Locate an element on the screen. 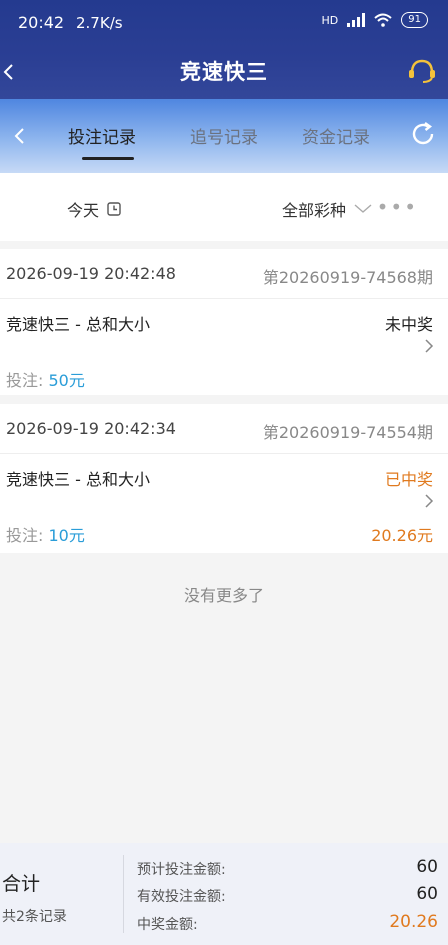 Image resolution: width=448 pixels, height=945 pixels. summary-valid-label: 有效投注金额: is located at coordinates (181, 897).